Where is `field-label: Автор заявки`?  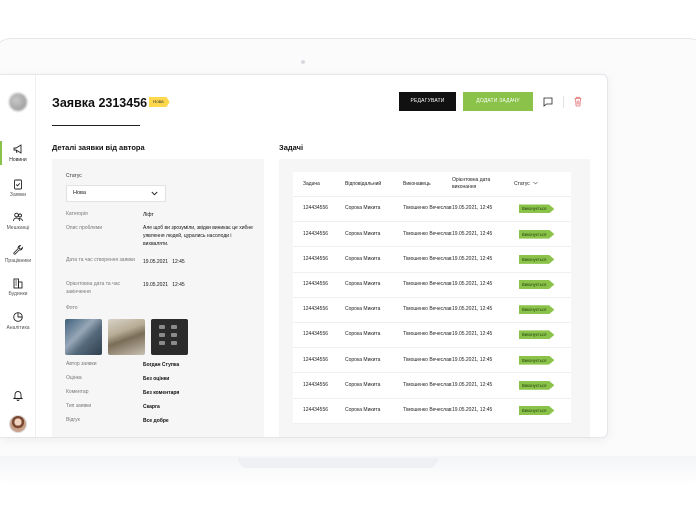
field-label: Автор заявки is located at coordinates (81, 364).